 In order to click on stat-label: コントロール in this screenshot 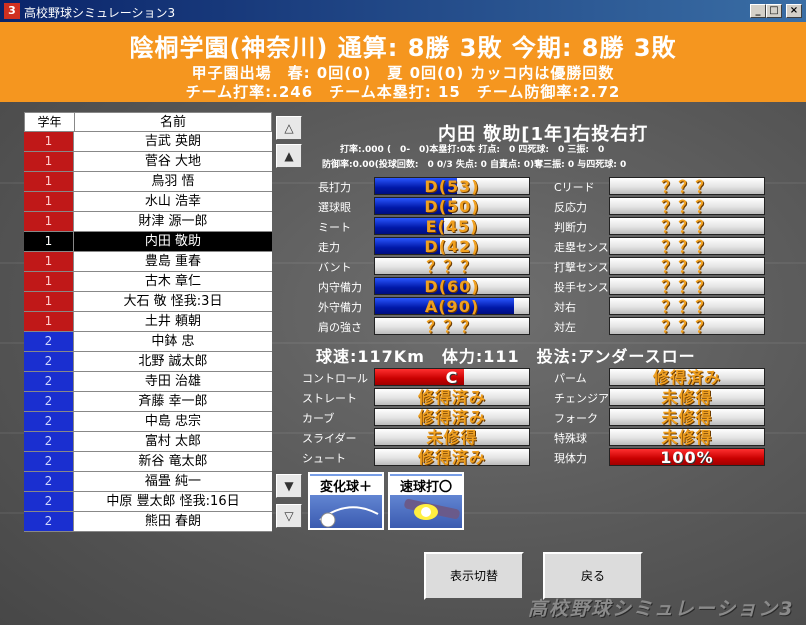, I will do `click(335, 378)`.